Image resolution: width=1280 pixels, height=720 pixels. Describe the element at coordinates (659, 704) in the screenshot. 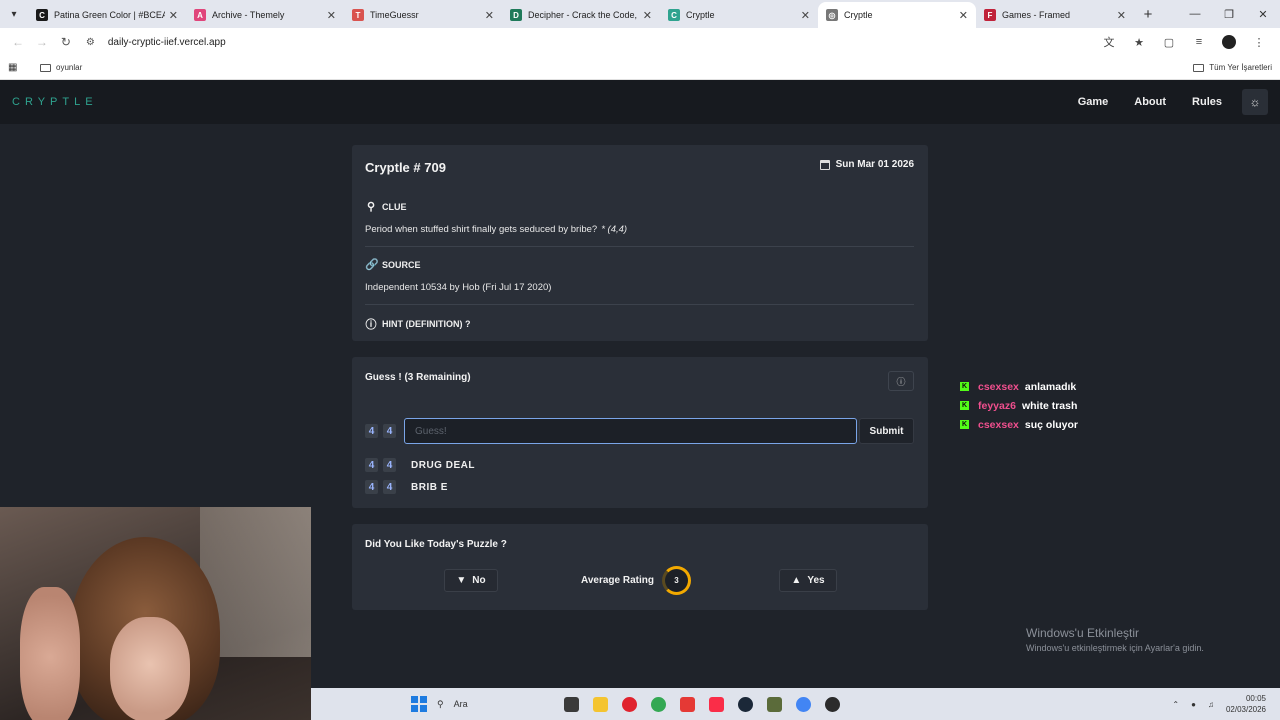

I see `chrome-icon` at that location.